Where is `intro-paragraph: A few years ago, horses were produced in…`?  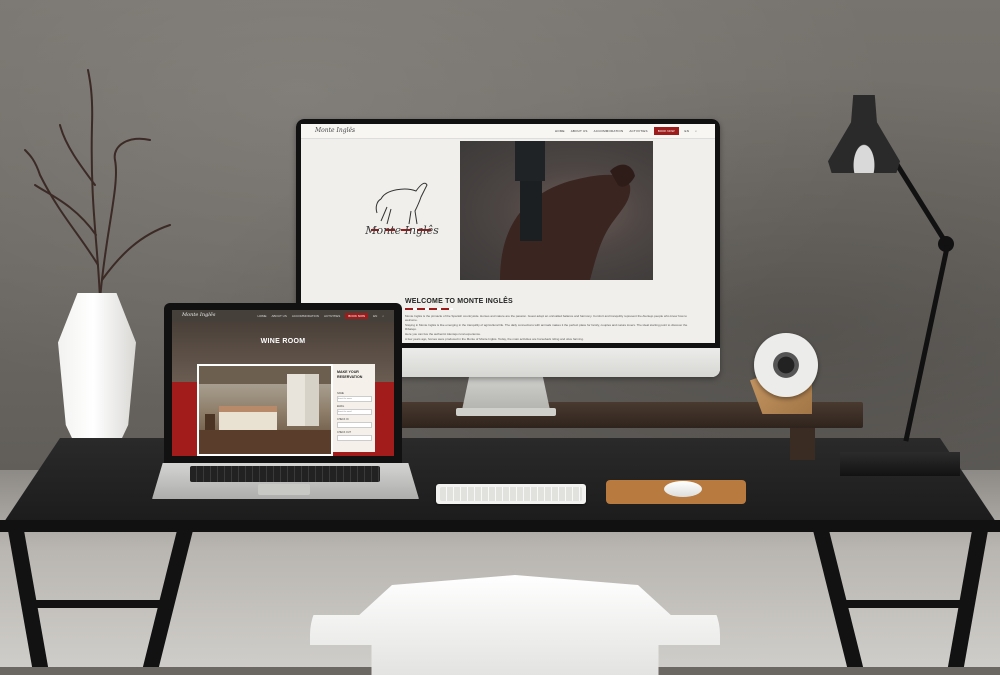
intro-paragraph: A few years ago, horses were produced in… is located at coordinates (494, 339).